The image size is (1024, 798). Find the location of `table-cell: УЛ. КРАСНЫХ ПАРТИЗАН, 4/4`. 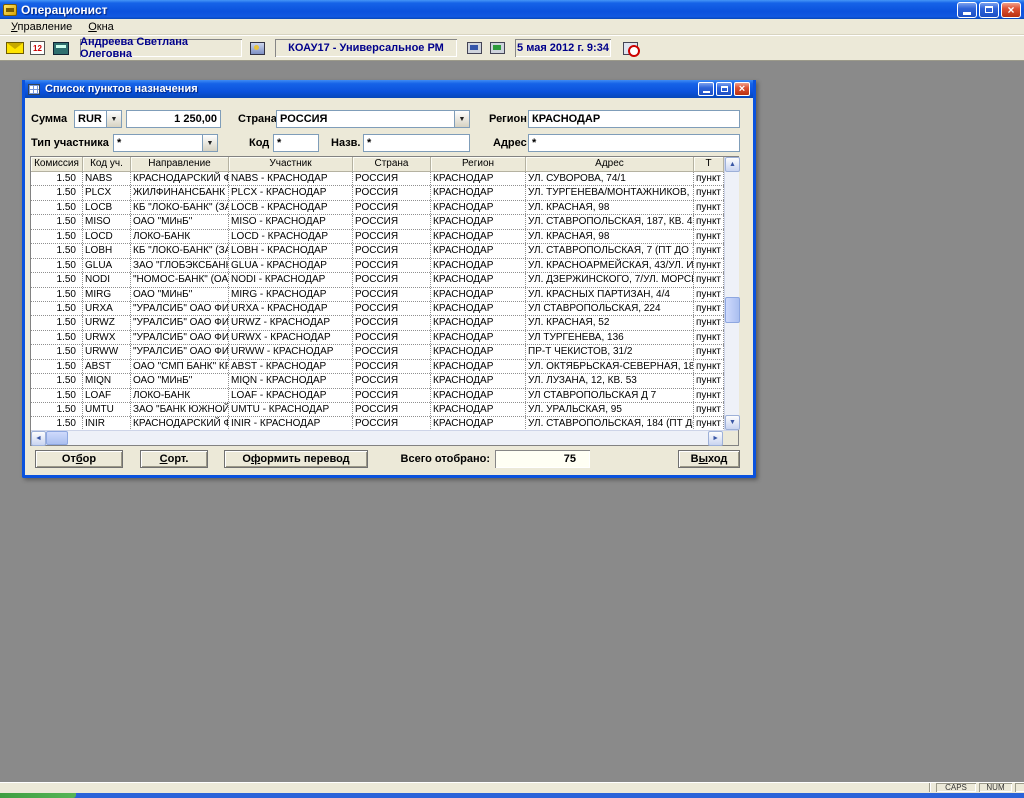

table-cell: УЛ. КРАСНЫХ ПАРТИЗАН, 4/4 is located at coordinates (610, 294).